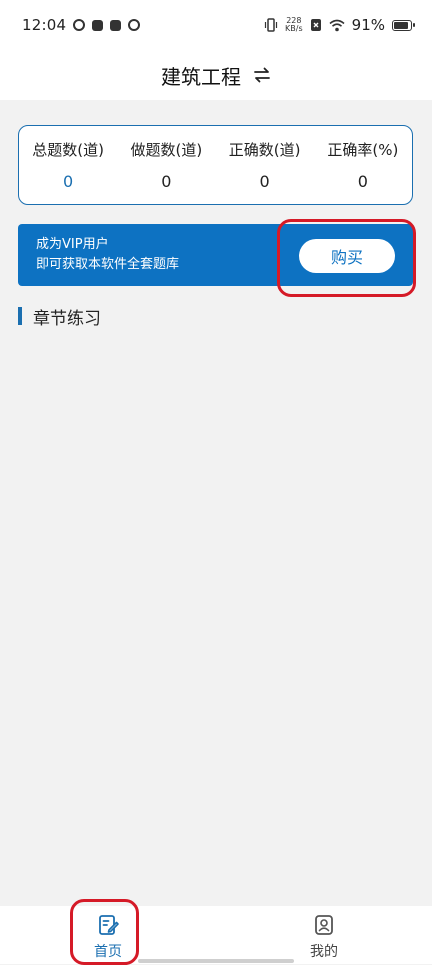  Describe the element at coordinates (166, 165) in the screenshot. I see `stat-done-questions: 做题数(道) 0` at that location.